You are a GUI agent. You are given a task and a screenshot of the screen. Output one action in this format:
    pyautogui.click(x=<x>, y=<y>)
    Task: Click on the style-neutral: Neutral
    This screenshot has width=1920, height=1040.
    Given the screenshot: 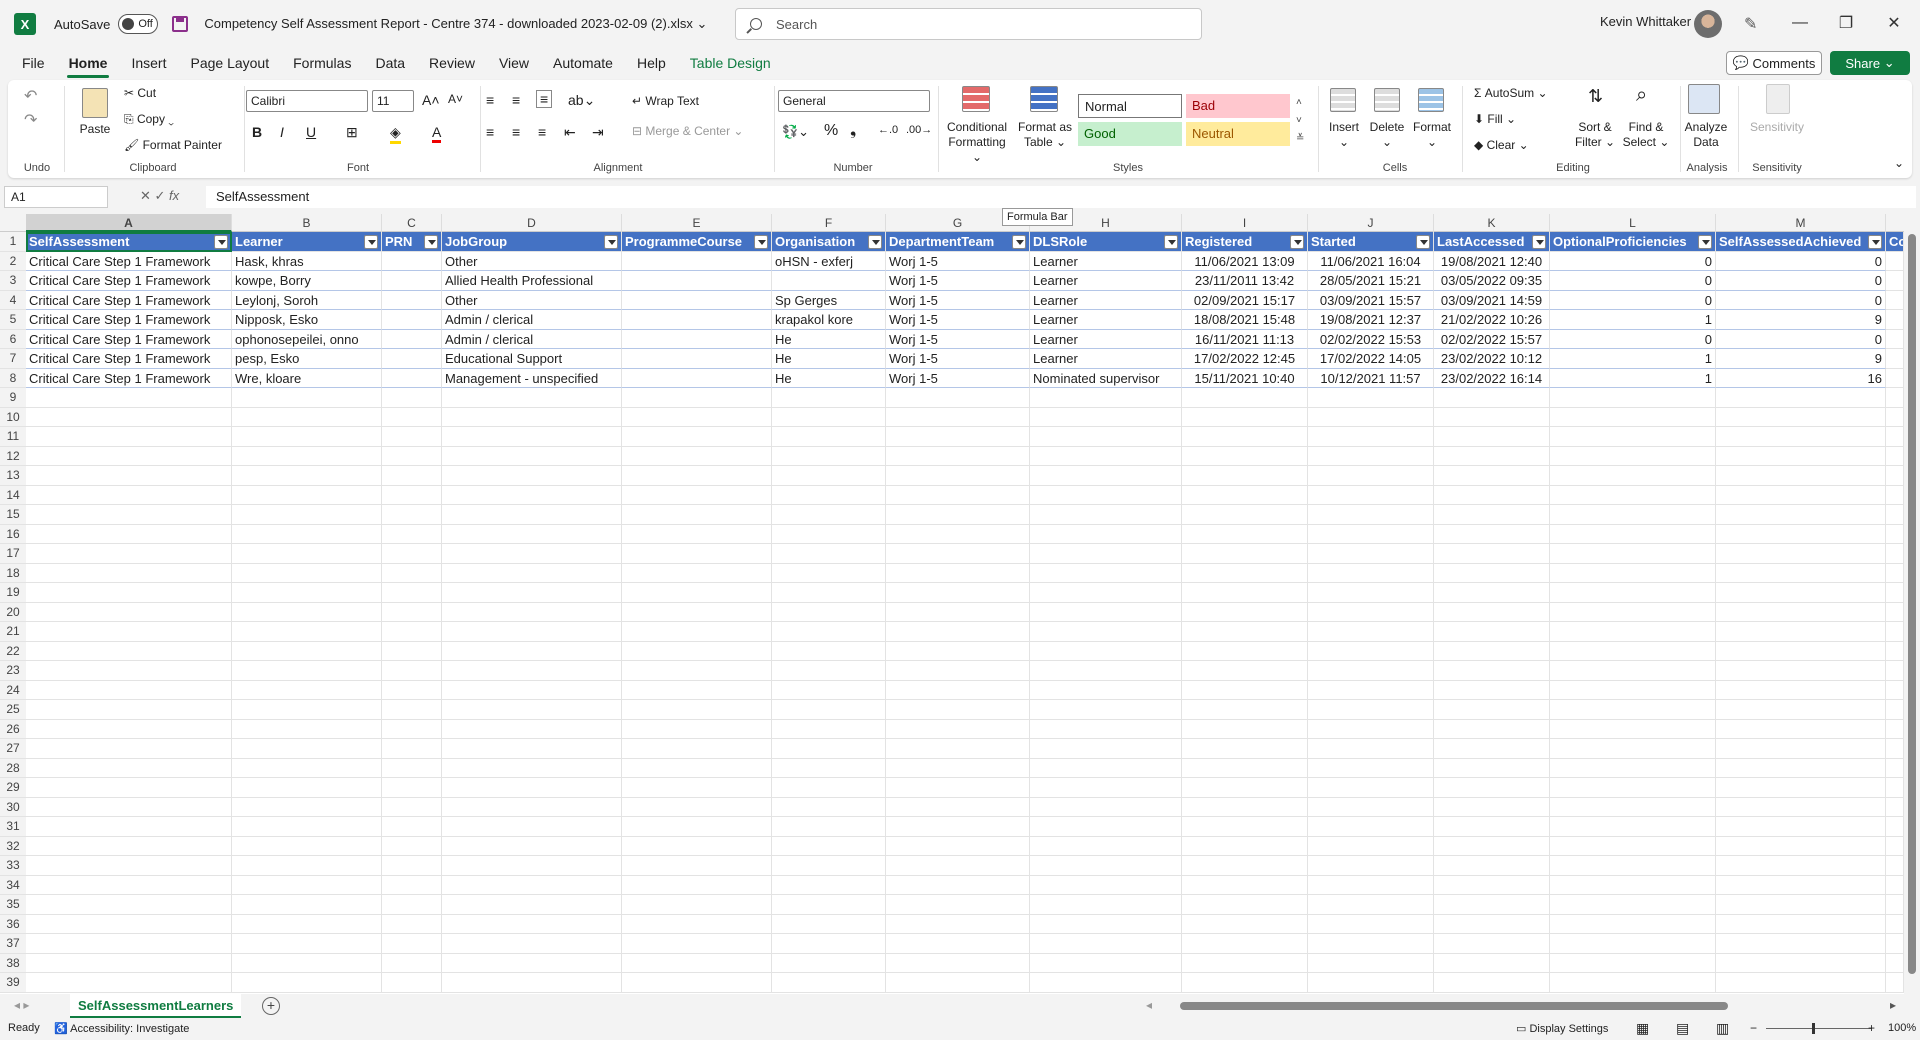 What is the action you would take?
    pyautogui.click(x=1238, y=134)
    